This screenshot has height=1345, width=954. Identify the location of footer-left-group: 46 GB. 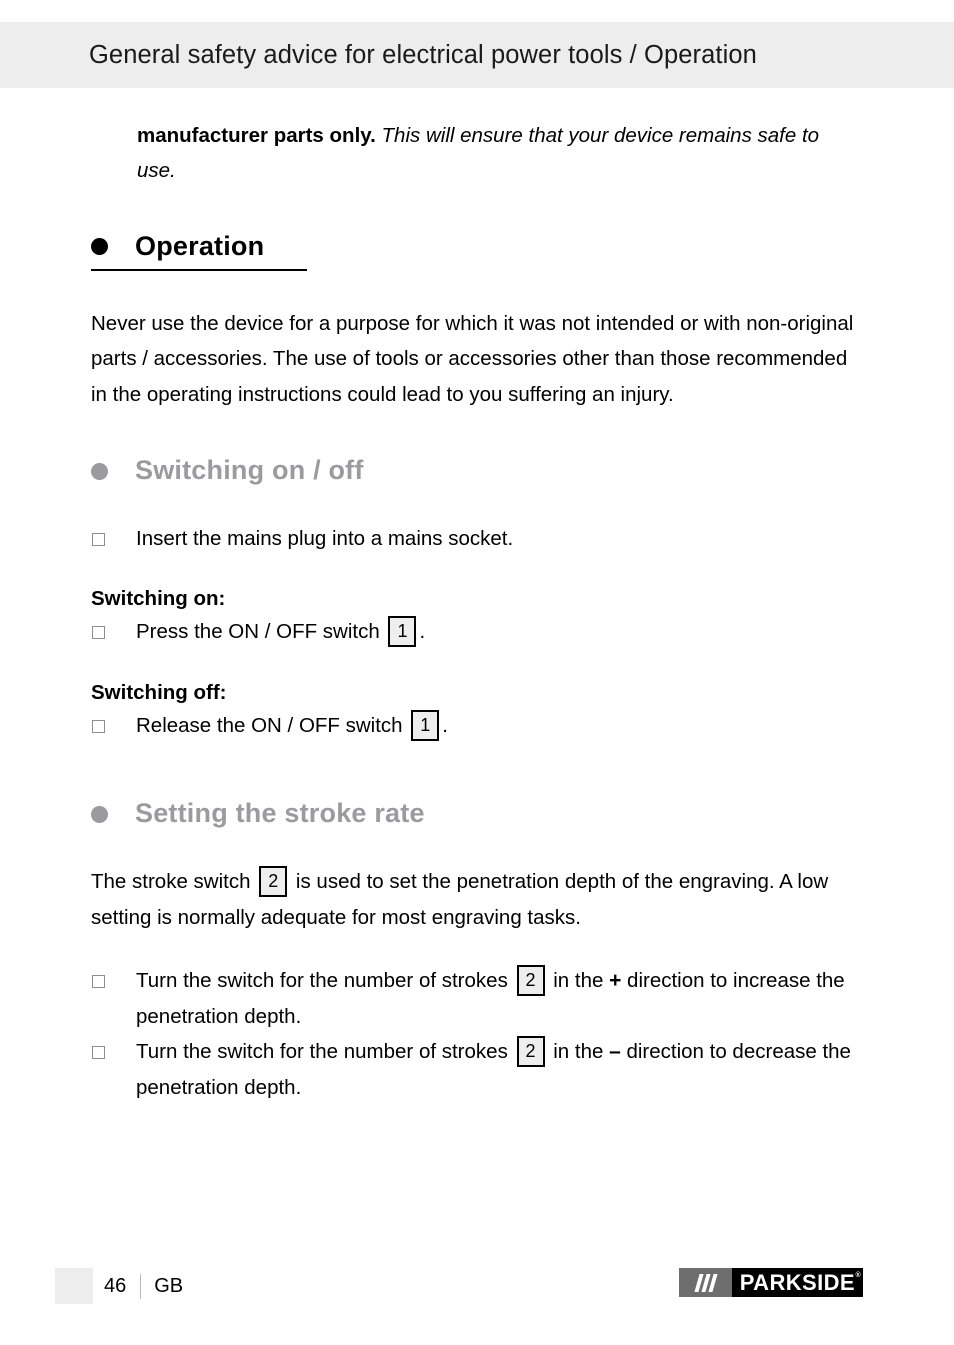
(119, 1286).